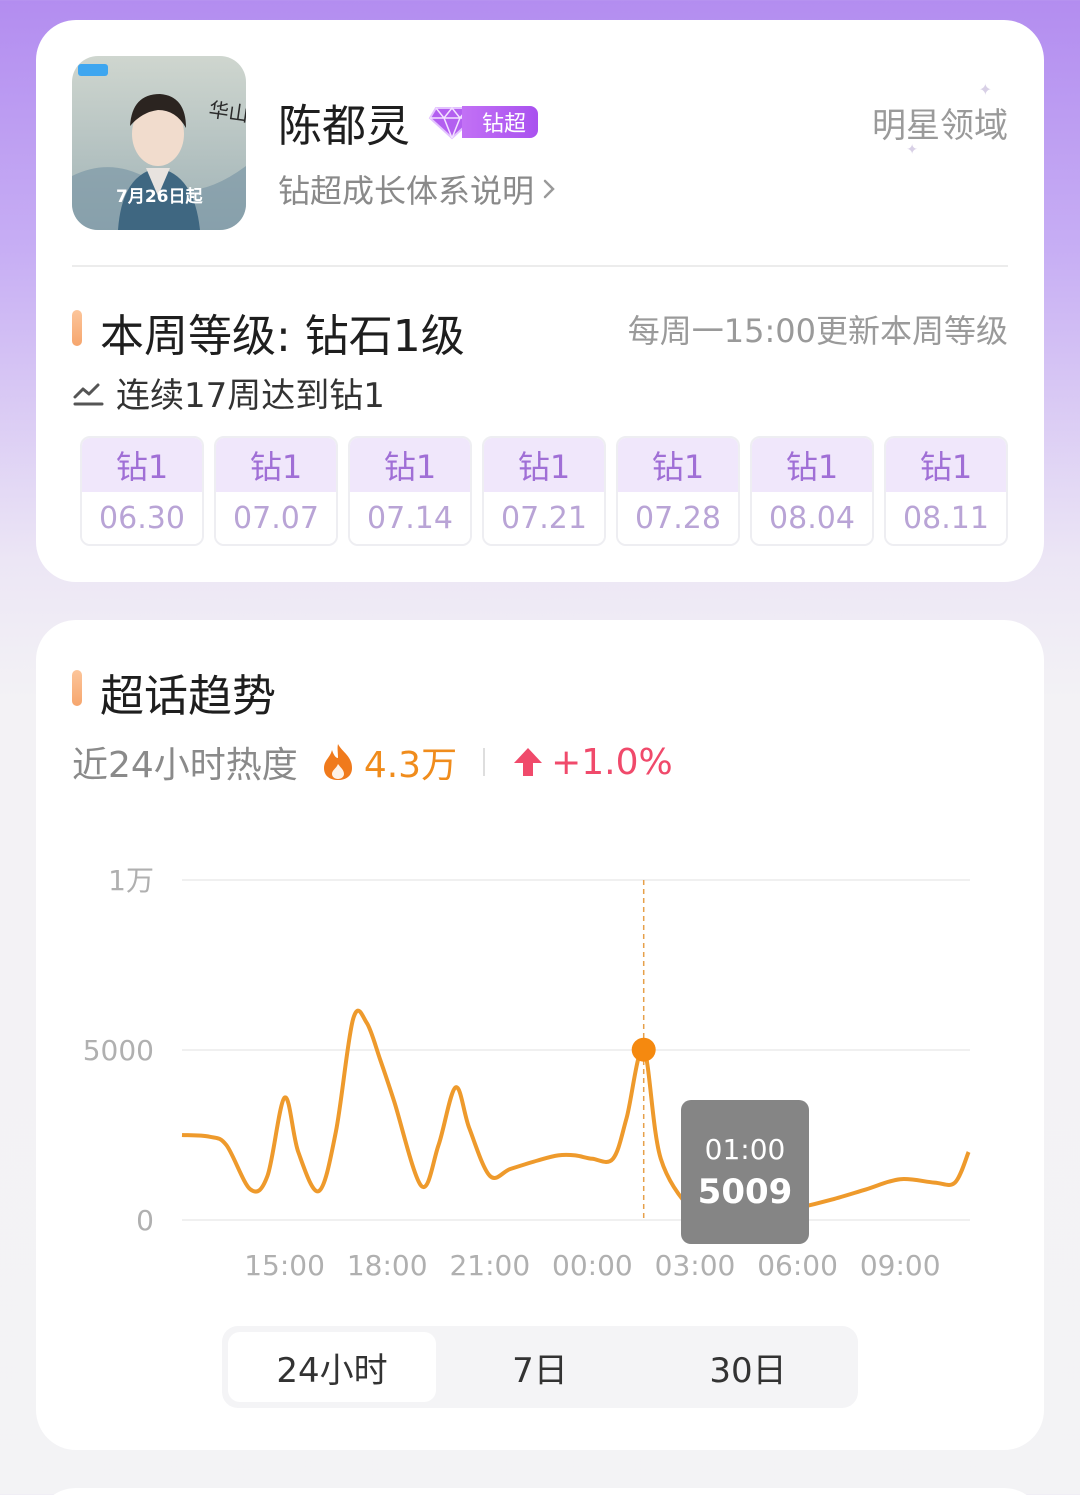 The image size is (1080, 1495). What do you see at coordinates (540, 266) in the screenshot?
I see `divider` at bounding box center [540, 266].